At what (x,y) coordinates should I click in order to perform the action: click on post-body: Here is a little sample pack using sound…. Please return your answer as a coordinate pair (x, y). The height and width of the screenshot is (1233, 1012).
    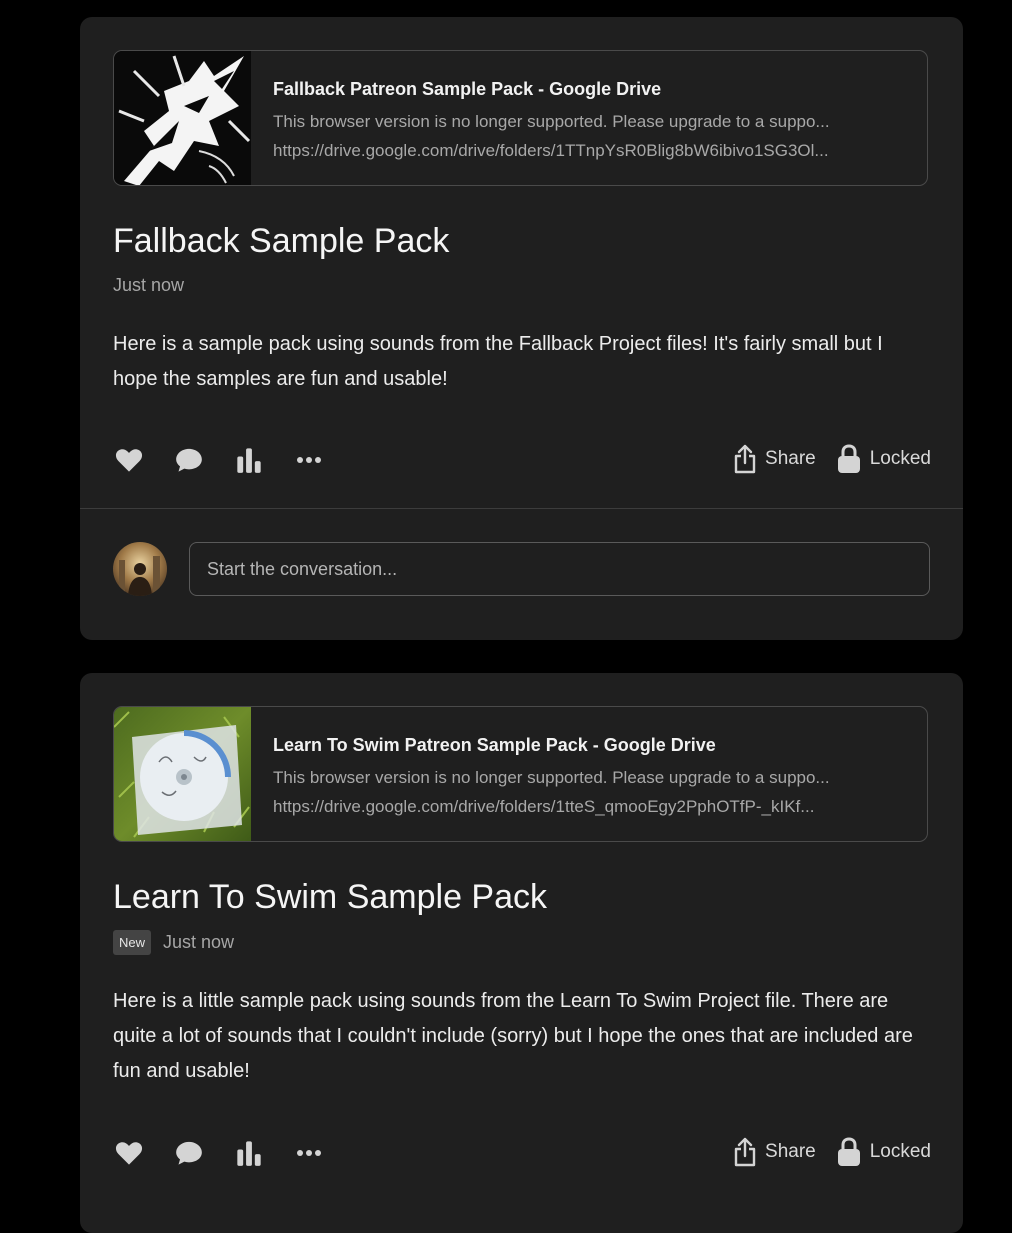
    Looking at the image, I should click on (513, 1036).